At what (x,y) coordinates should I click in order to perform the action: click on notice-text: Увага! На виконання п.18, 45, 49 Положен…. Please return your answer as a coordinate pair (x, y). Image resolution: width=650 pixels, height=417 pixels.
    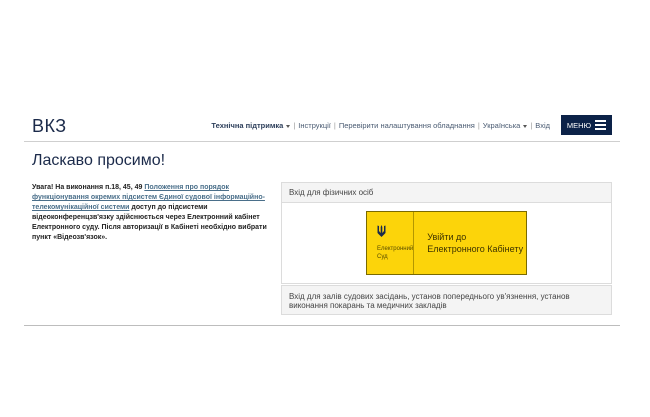
    Looking at the image, I should click on (149, 212).